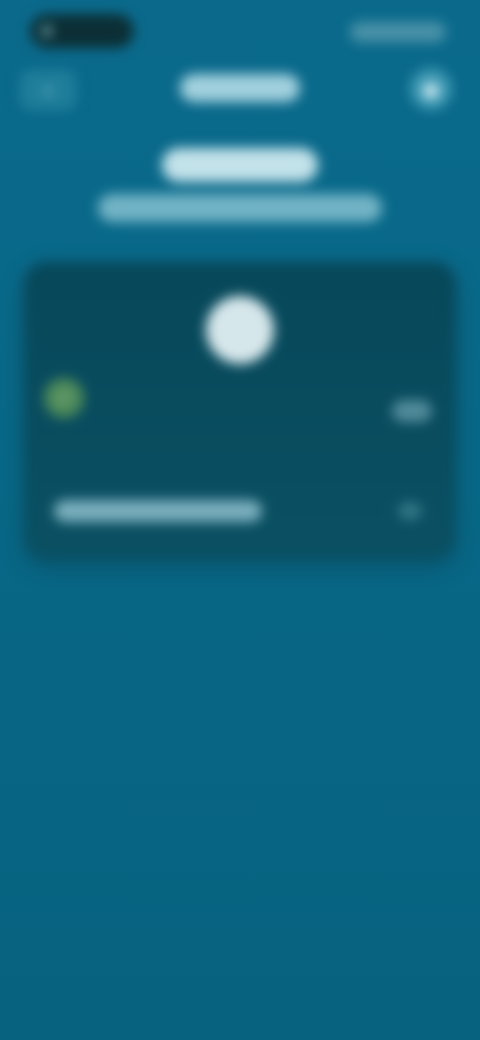 Image resolution: width=480 pixels, height=1040 pixels. Describe the element at coordinates (240, 208) in the screenshot. I see `hero-subtitle-placeholder` at that location.